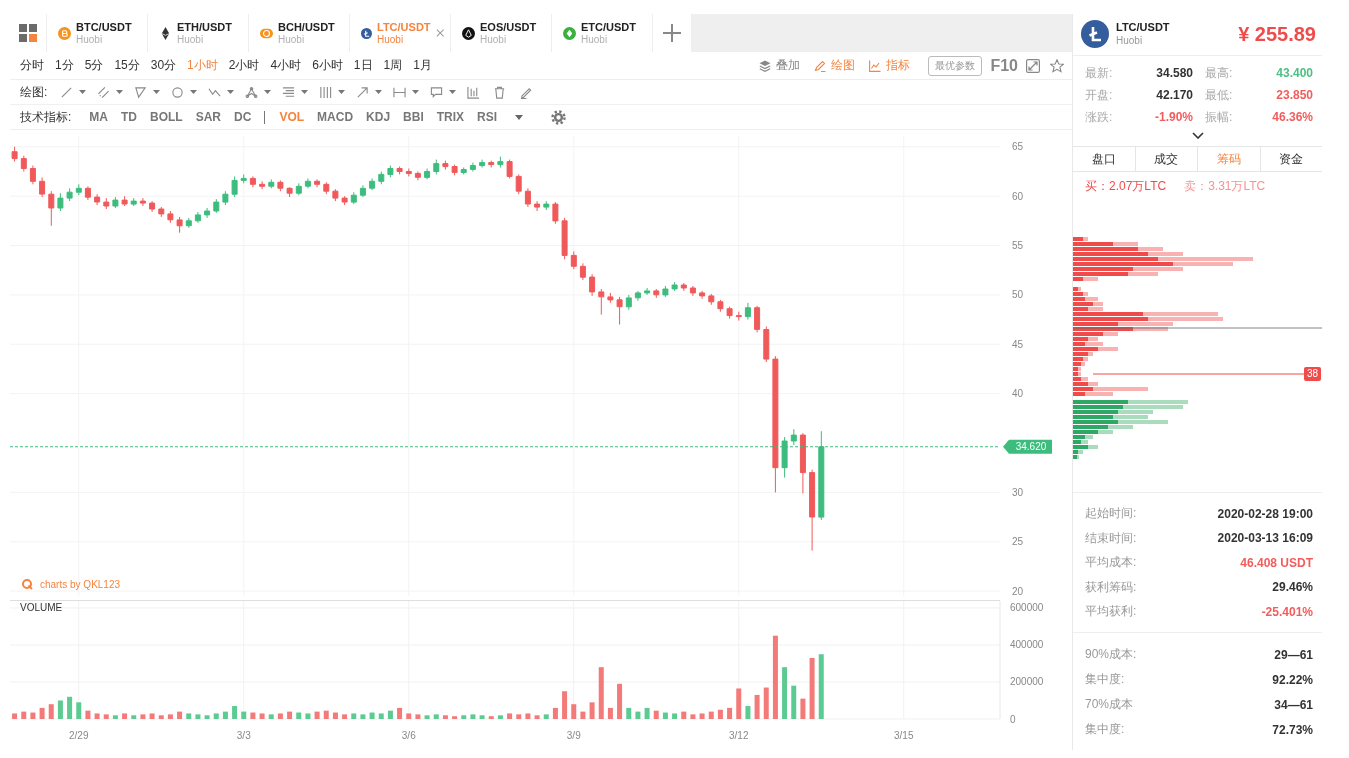  I want to click on diagonal-line-icon, so click(67, 92).